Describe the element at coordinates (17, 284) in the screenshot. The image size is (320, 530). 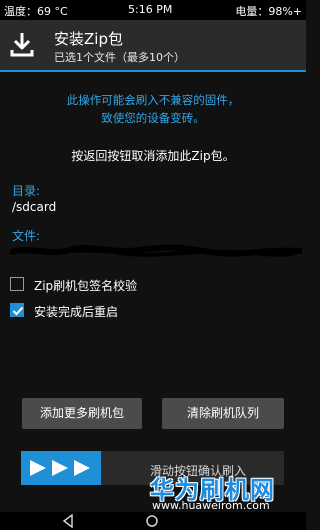
I see `checkbox-unchecked-icon` at that location.